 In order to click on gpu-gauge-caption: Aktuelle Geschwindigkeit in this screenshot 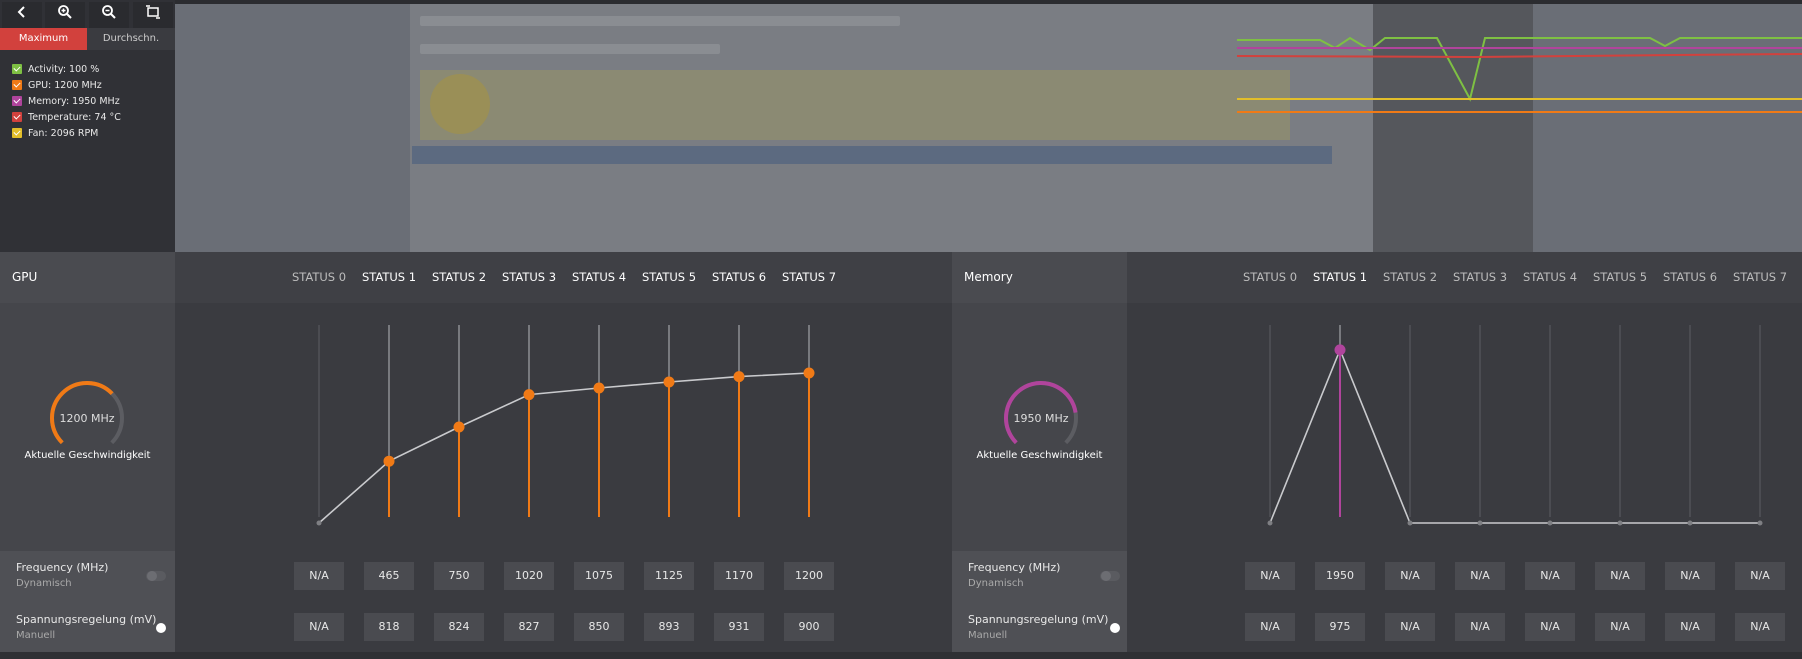, I will do `click(87, 455)`.